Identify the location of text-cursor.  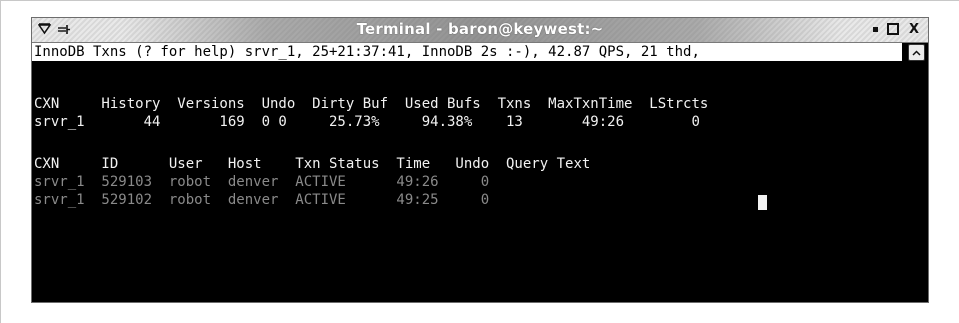
(762, 202).